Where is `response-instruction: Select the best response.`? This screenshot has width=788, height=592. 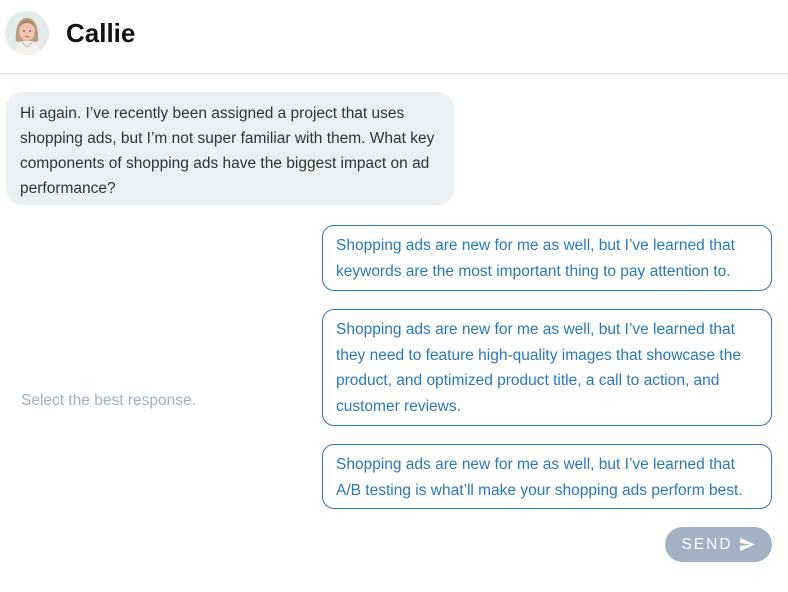
response-instruction: Select the best response. is located at coordinates (108, 400).